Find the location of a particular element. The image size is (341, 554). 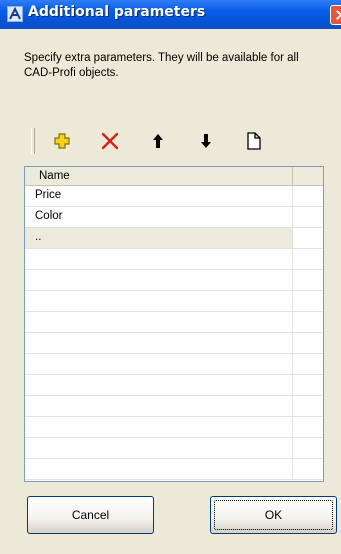

delete-icon is located at coordinates (110, 141).